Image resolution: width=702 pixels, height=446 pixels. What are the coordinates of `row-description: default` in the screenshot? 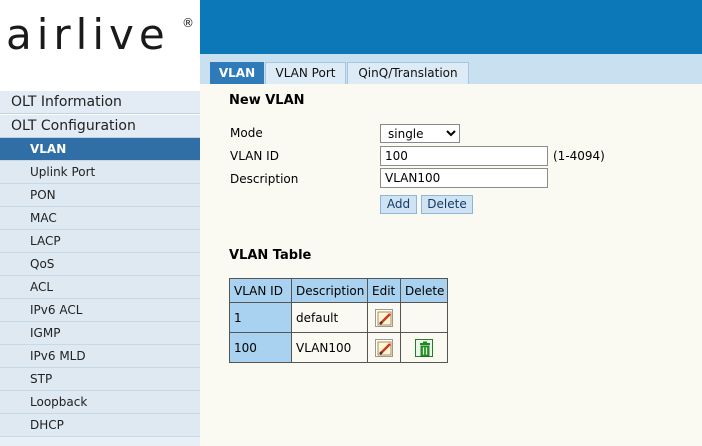 It's located at (329, 317).